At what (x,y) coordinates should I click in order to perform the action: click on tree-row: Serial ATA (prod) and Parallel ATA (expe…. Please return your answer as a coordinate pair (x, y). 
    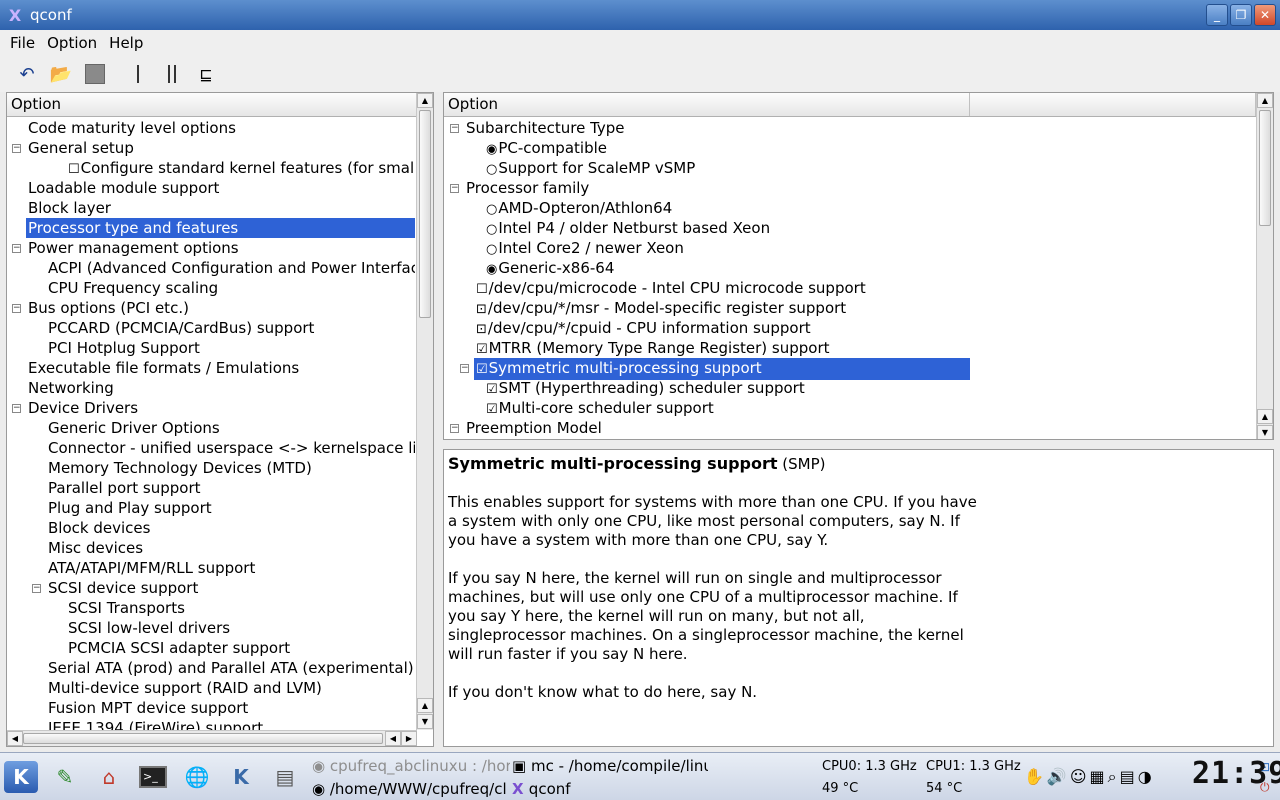
    Looking at the image, I should click on (211, 668).